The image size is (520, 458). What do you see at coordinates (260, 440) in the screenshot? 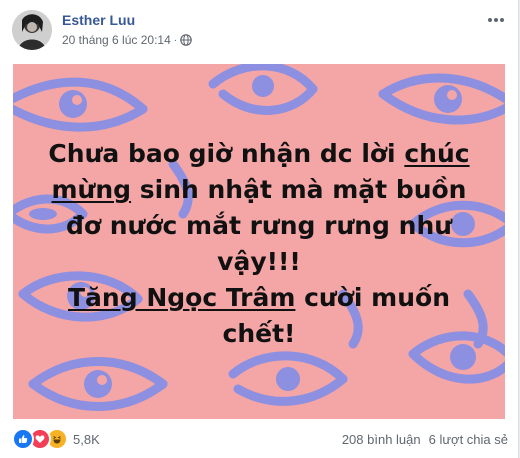
I see `post-footer: 5,8K 208 bình luận 6 lượt chia sẻ` at bounding box center [260, 440].